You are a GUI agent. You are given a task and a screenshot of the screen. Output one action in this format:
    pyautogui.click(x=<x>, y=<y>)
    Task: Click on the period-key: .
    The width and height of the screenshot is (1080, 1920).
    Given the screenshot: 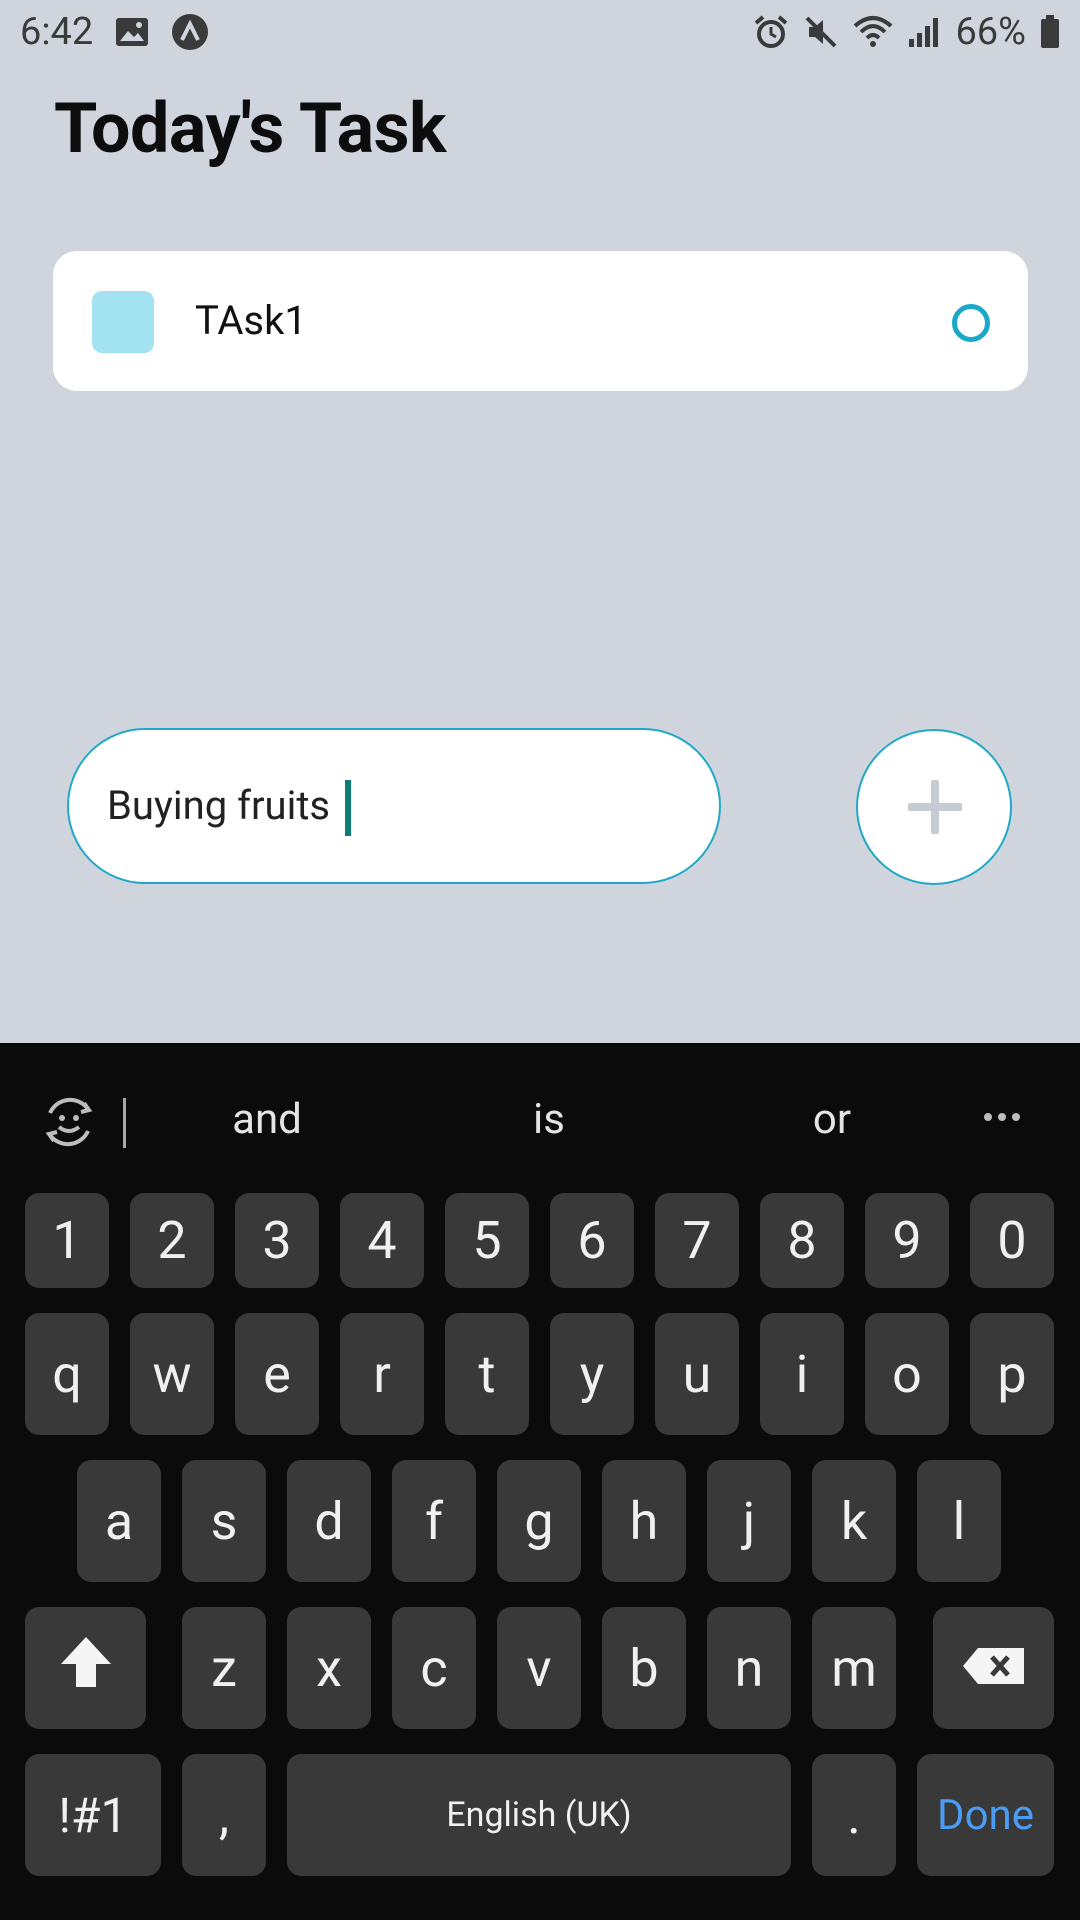 What is the action you would take?
    pyautogui.click(x=854, y=1815)
    